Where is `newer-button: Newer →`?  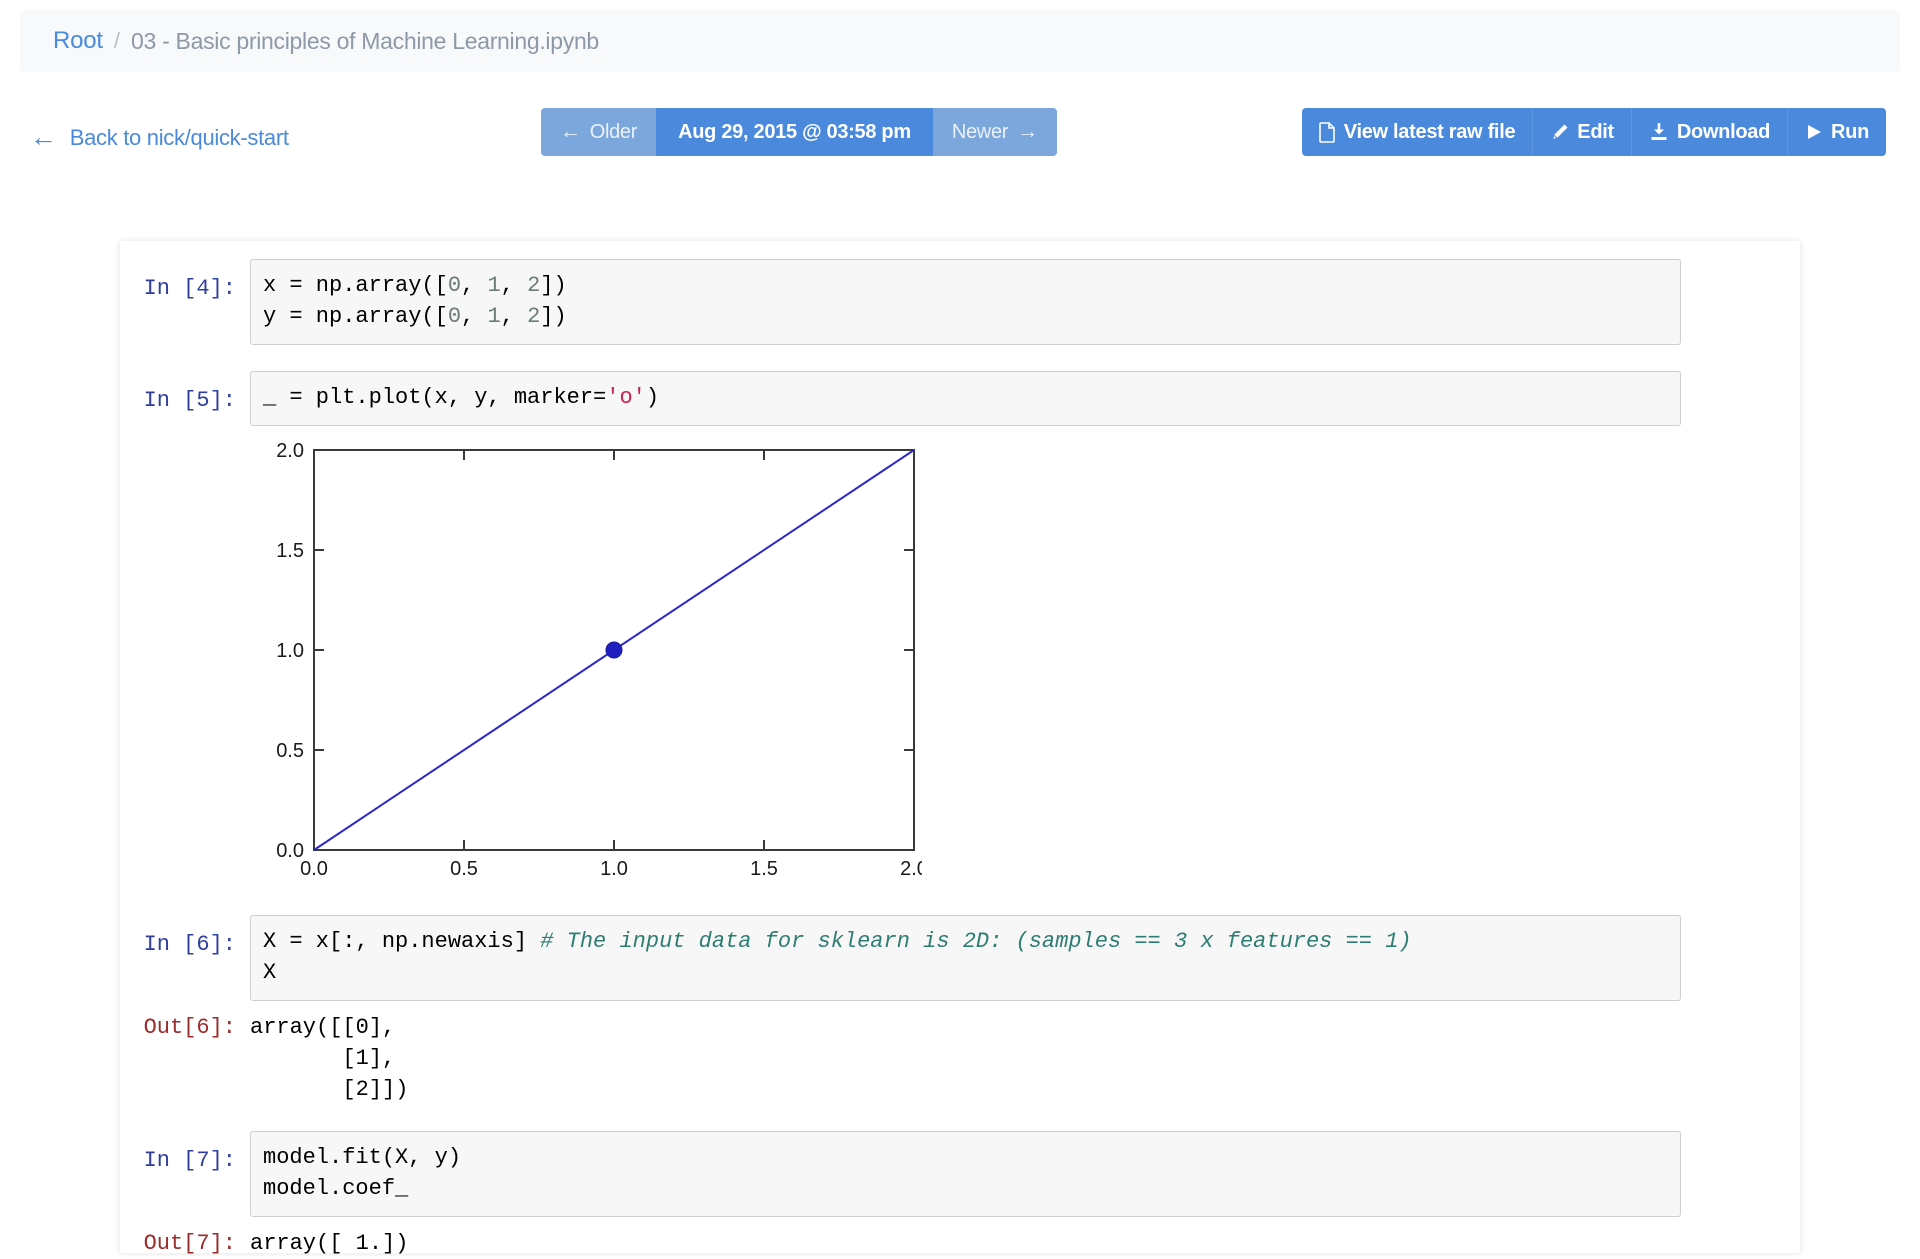 newer-button: Newer → is located at coordinates (994, 132).